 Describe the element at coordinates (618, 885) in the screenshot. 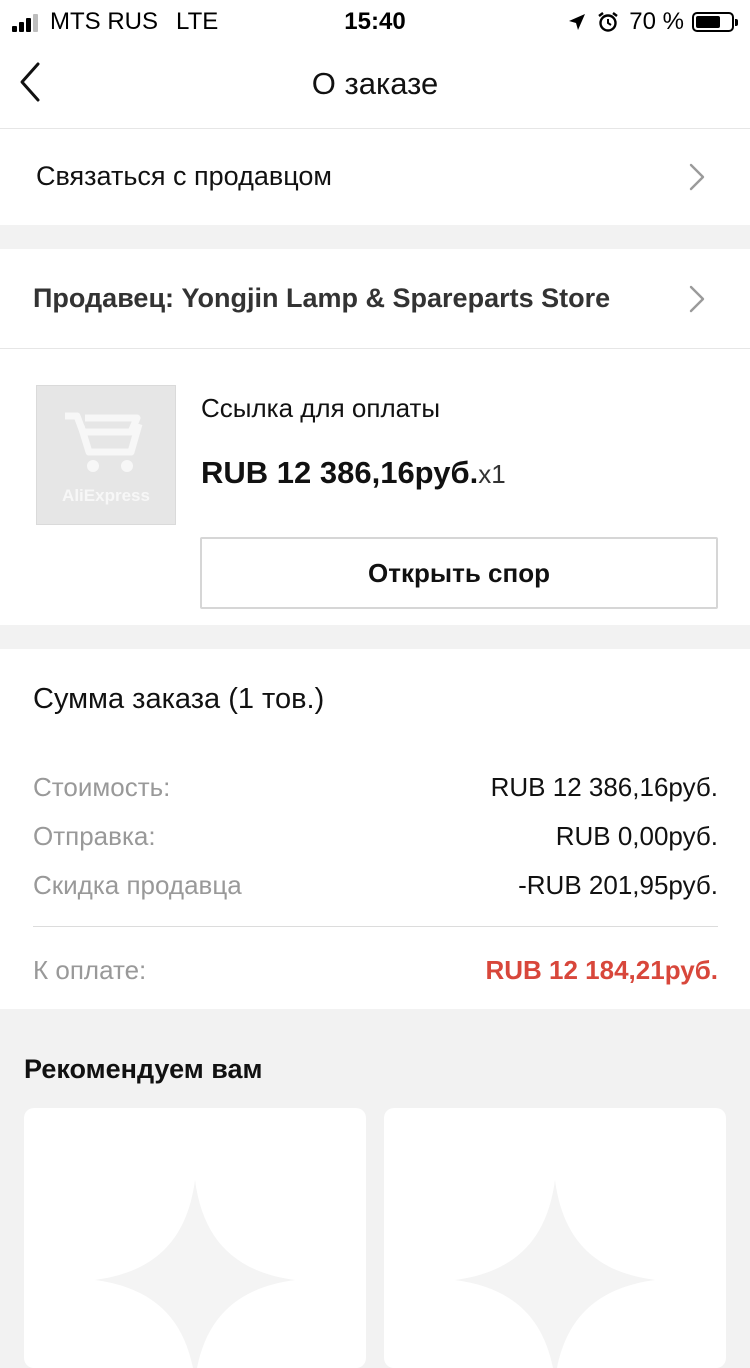

I see `summary-line-value: -RUB 201,95руб.` at that location.